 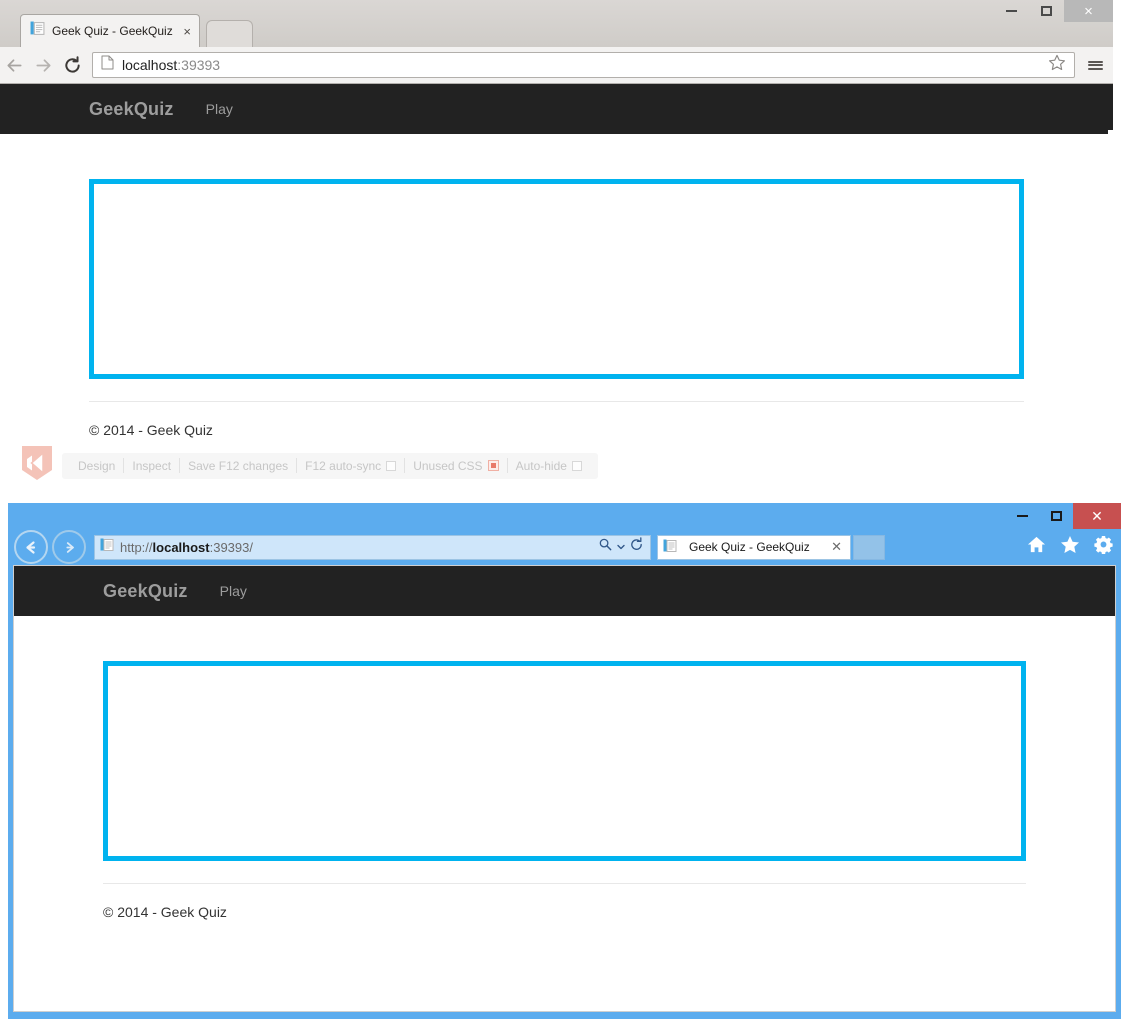 What do you see at coordinates (229, 33) in the screenshot?
I see `chrome-new-tab-button` at bounding box center [229, 33].